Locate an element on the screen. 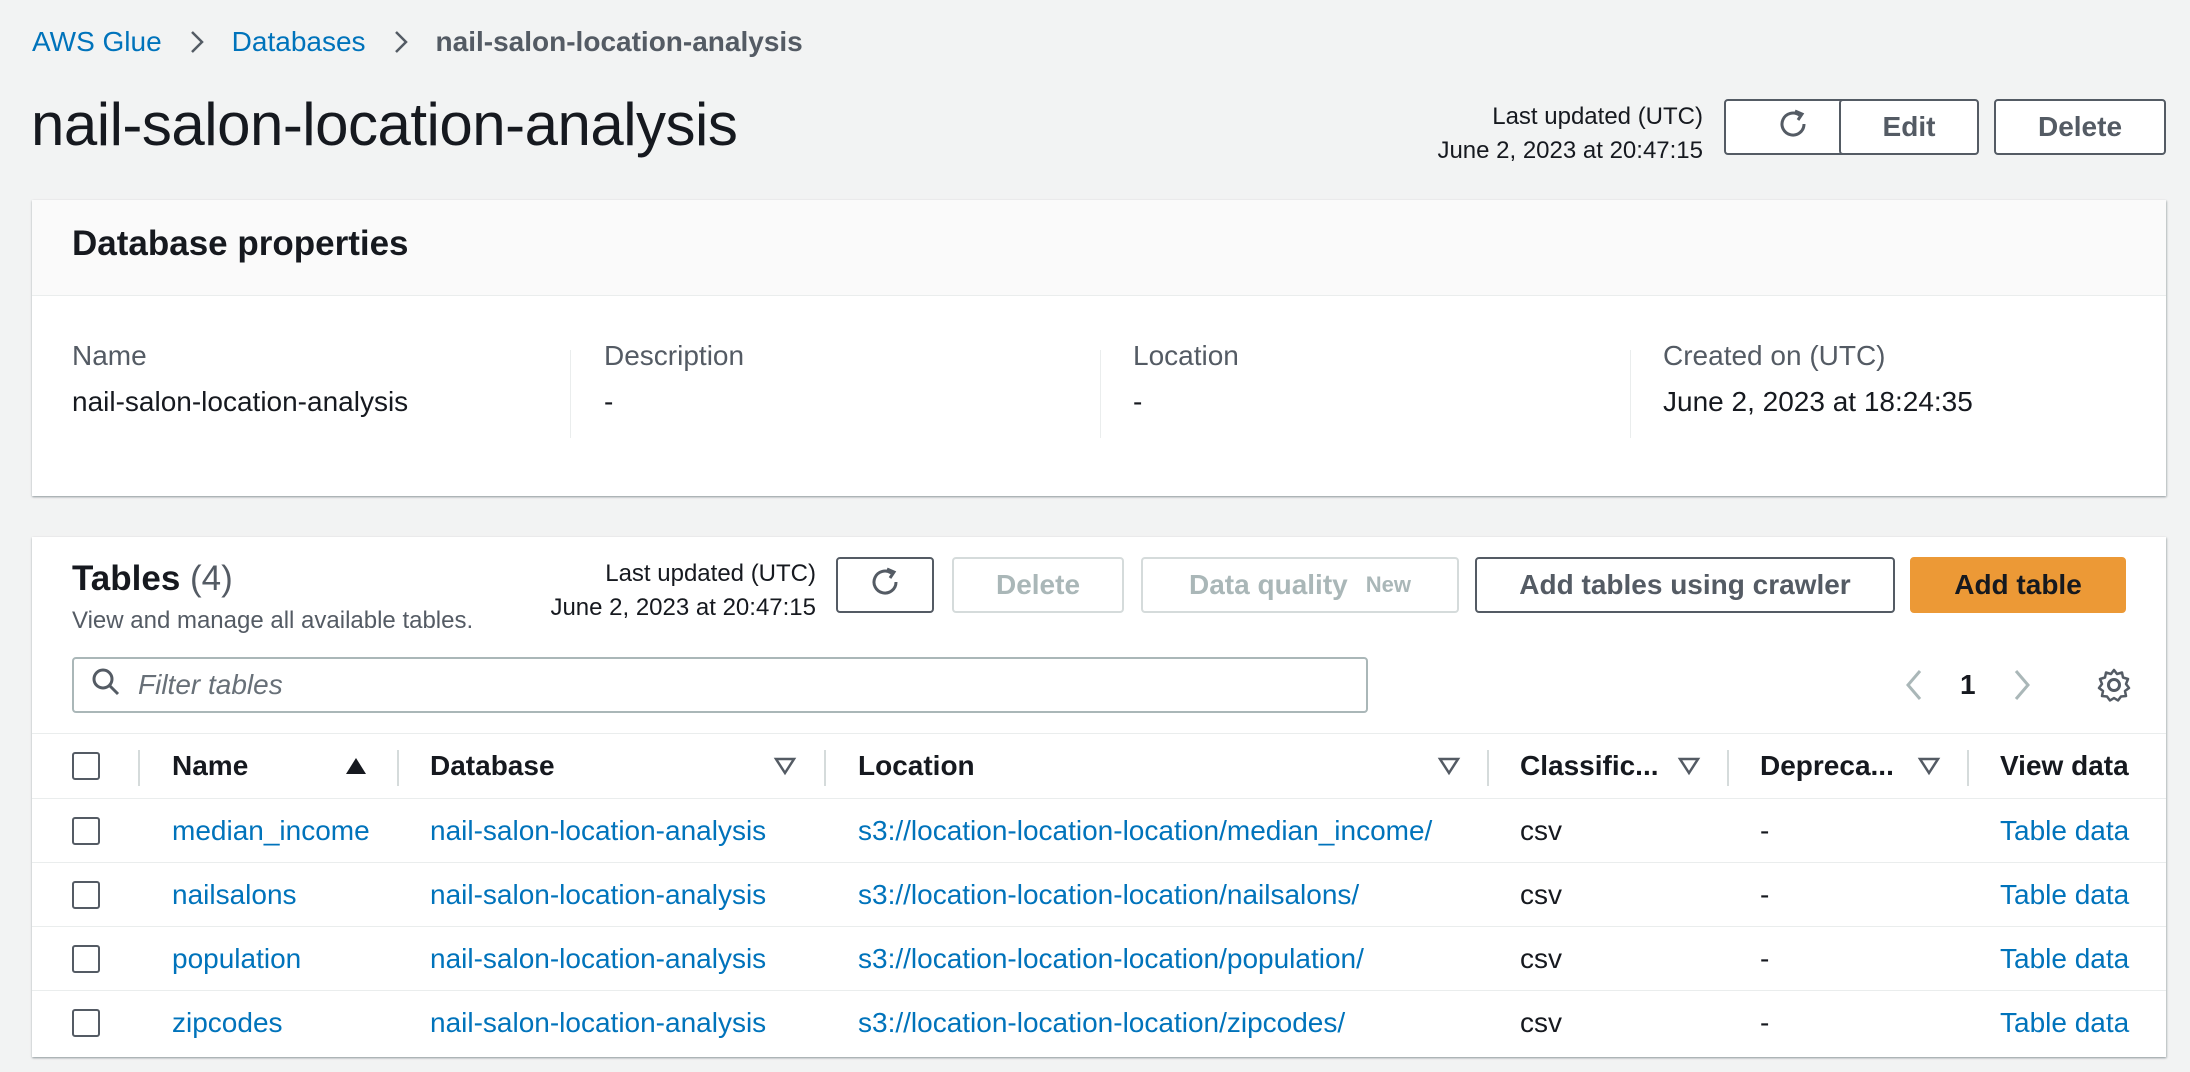  property-value: June 2, 2023 at 18:24:35 is located at coordinates (1818, 401).